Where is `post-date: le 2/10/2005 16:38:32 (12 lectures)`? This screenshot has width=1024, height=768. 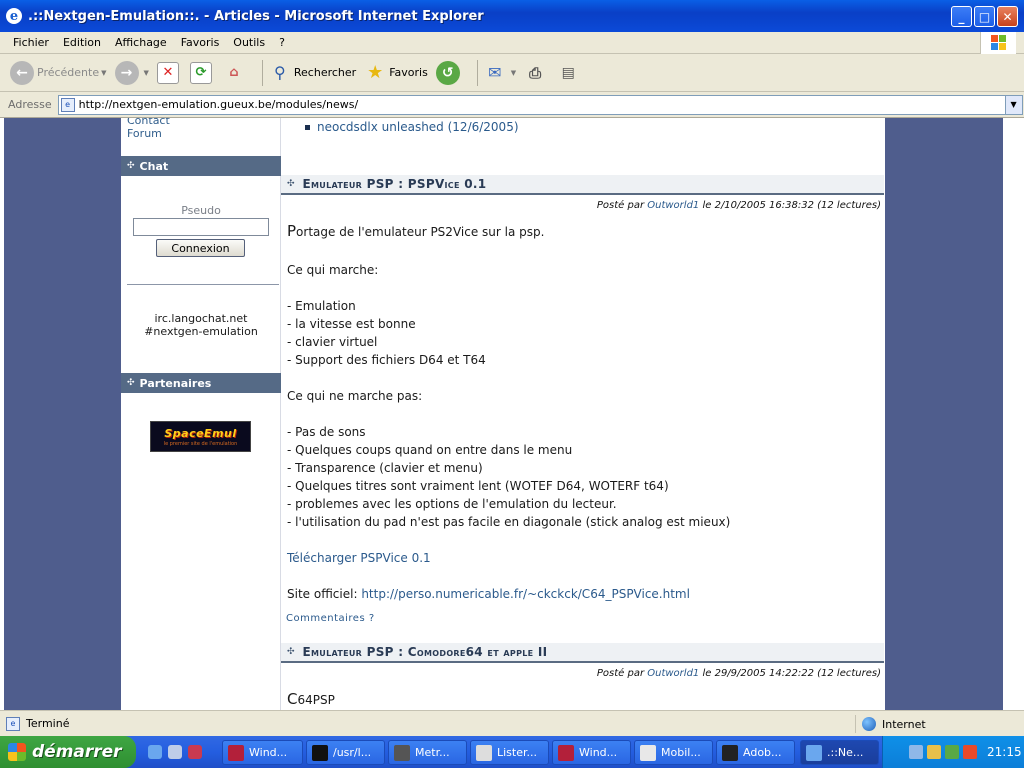
post-date: le 2/10/2005 16:38:32 (12 lectures) is located at coordinates (791, 205).